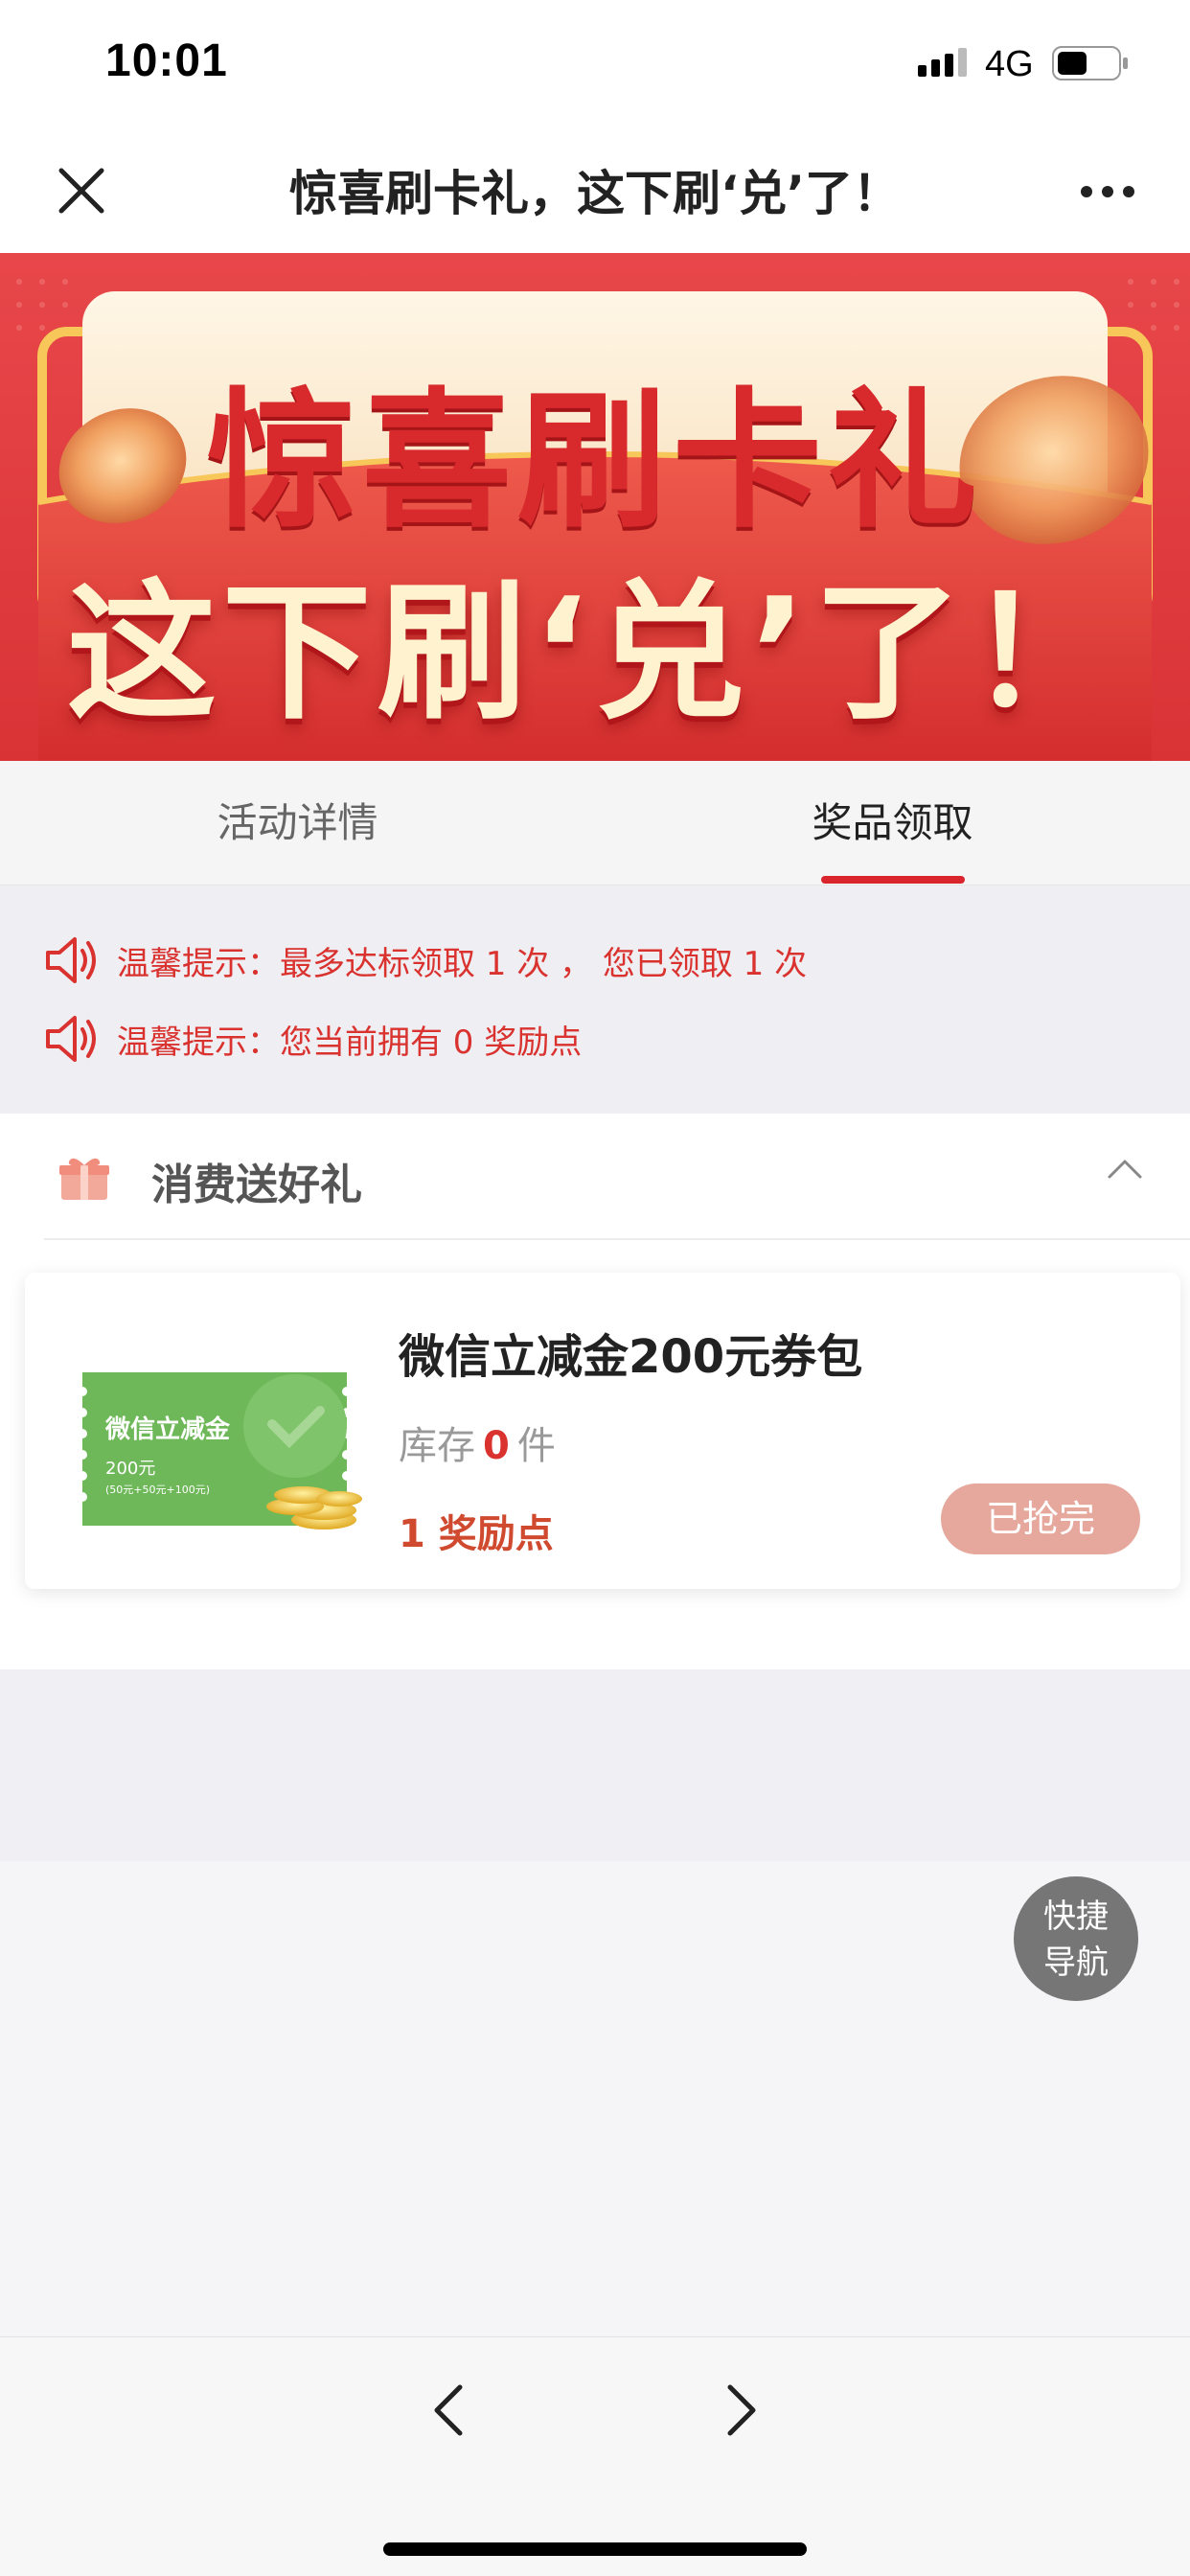 The image size is (1190, 2576). What do you see at coordinates (130, 1469) in the screenshot?
I see `coupon-amount: 200元` at bounding box center [130, 1469].